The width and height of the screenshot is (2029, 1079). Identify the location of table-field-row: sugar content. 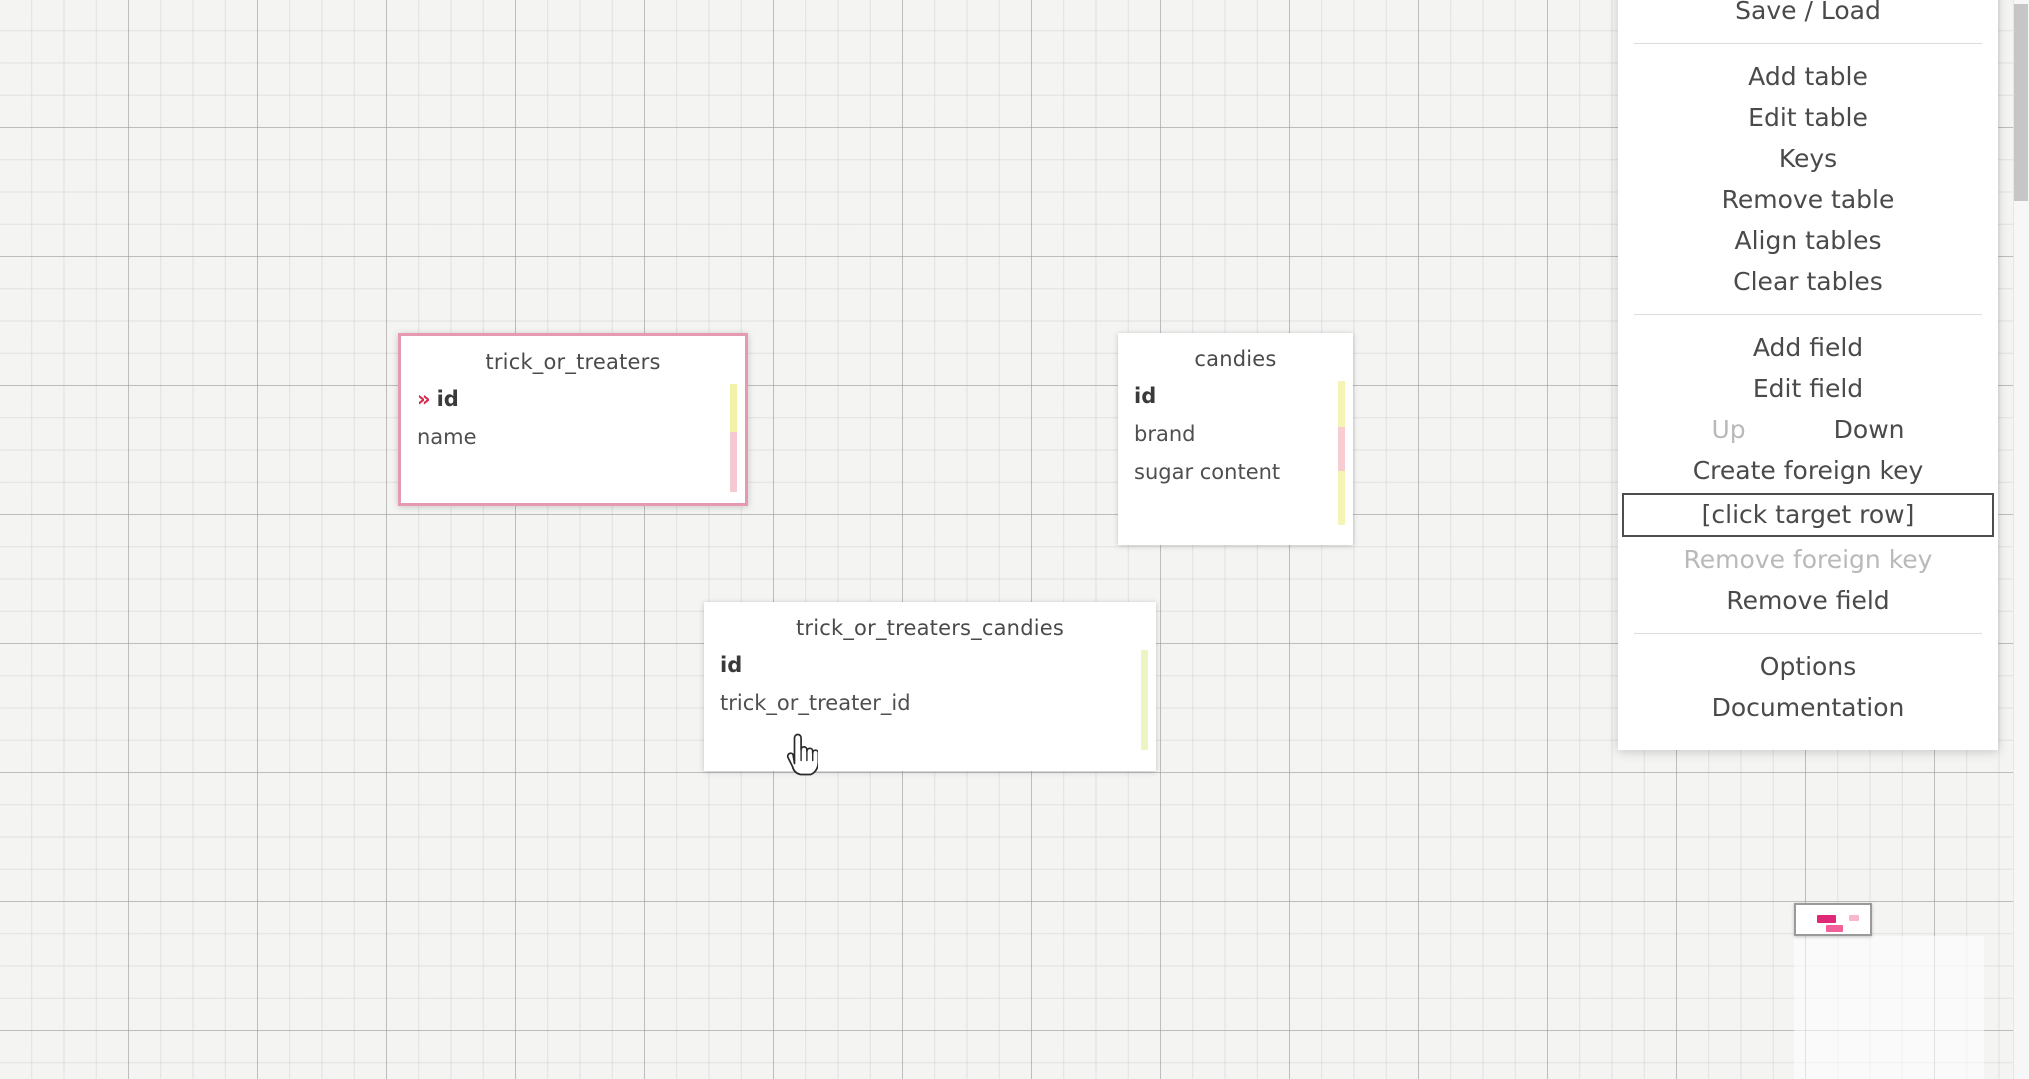
(1235, 472).